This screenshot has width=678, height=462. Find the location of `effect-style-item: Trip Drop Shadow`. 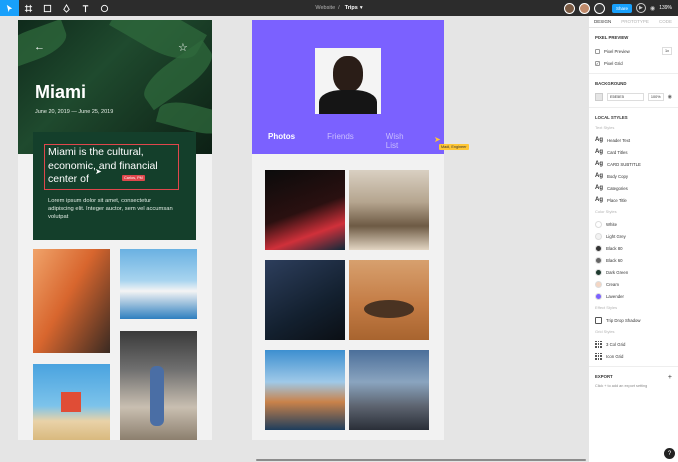

effect-style-item: Trip Drop Shadow is located at coordinates (633, 320).